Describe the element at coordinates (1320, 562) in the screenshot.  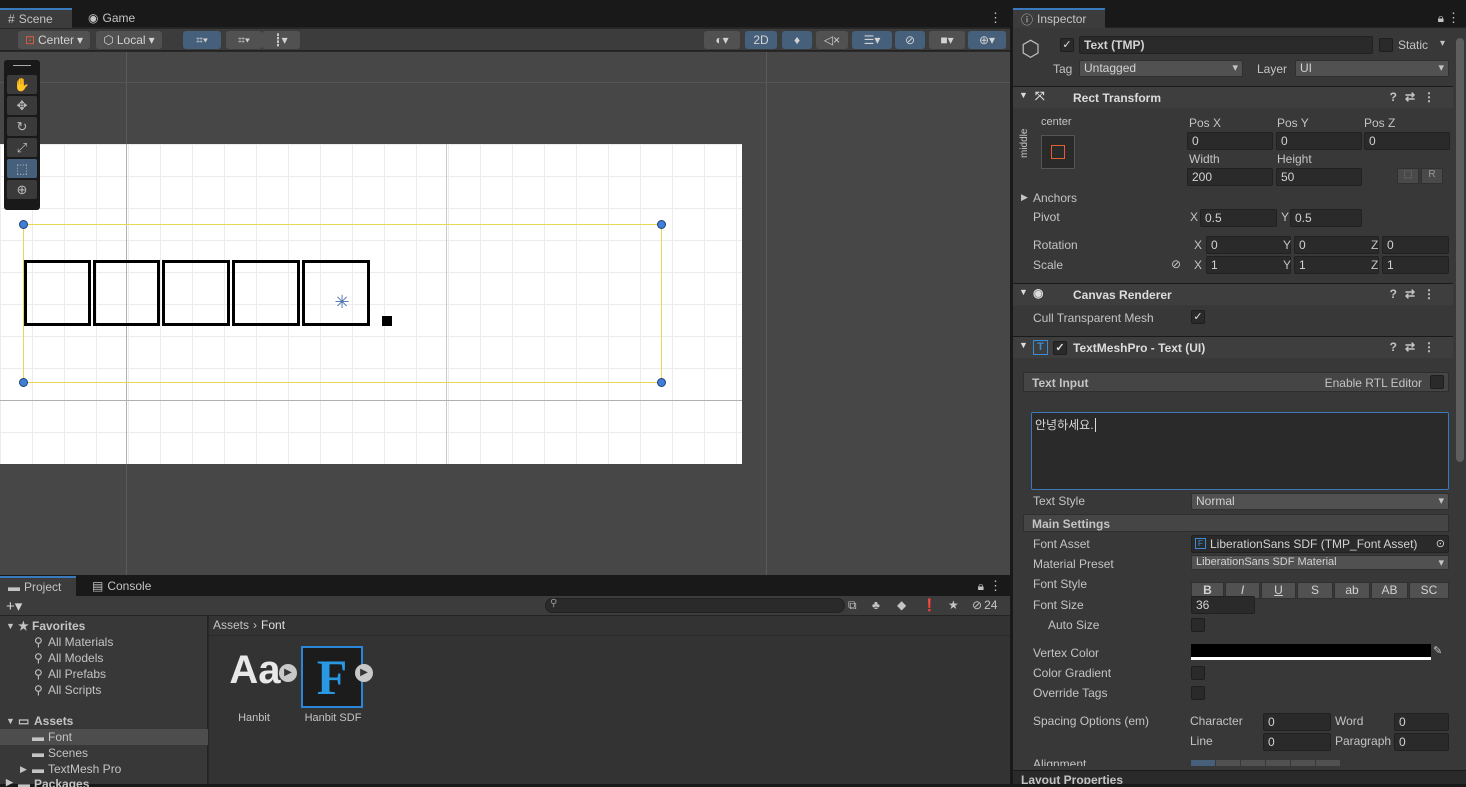
I see `material-preset-dropdown: LiberationSans SDF Material` at that location.